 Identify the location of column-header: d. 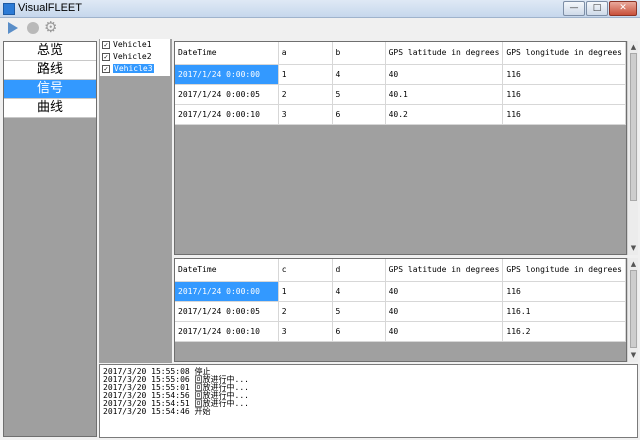
(359, 270).